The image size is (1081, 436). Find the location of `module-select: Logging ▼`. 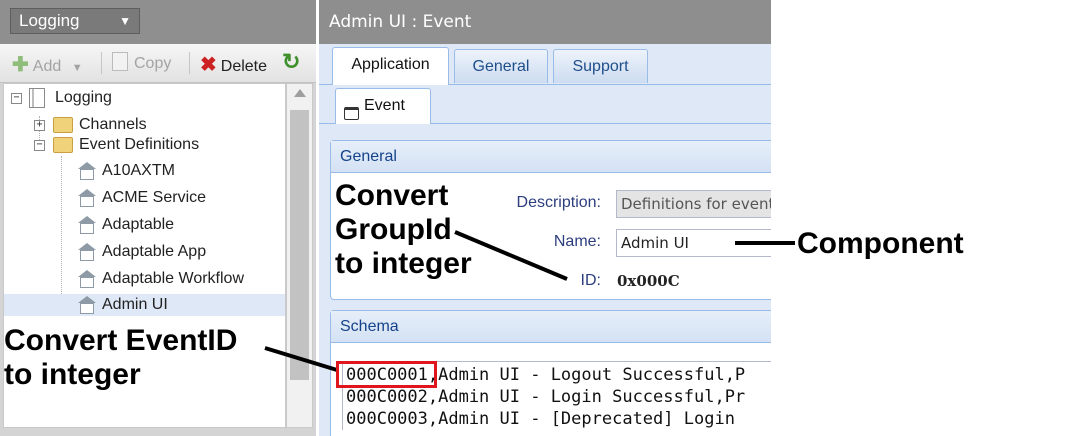

module-select: Logging ▼ is located at coordinates (75, 21).